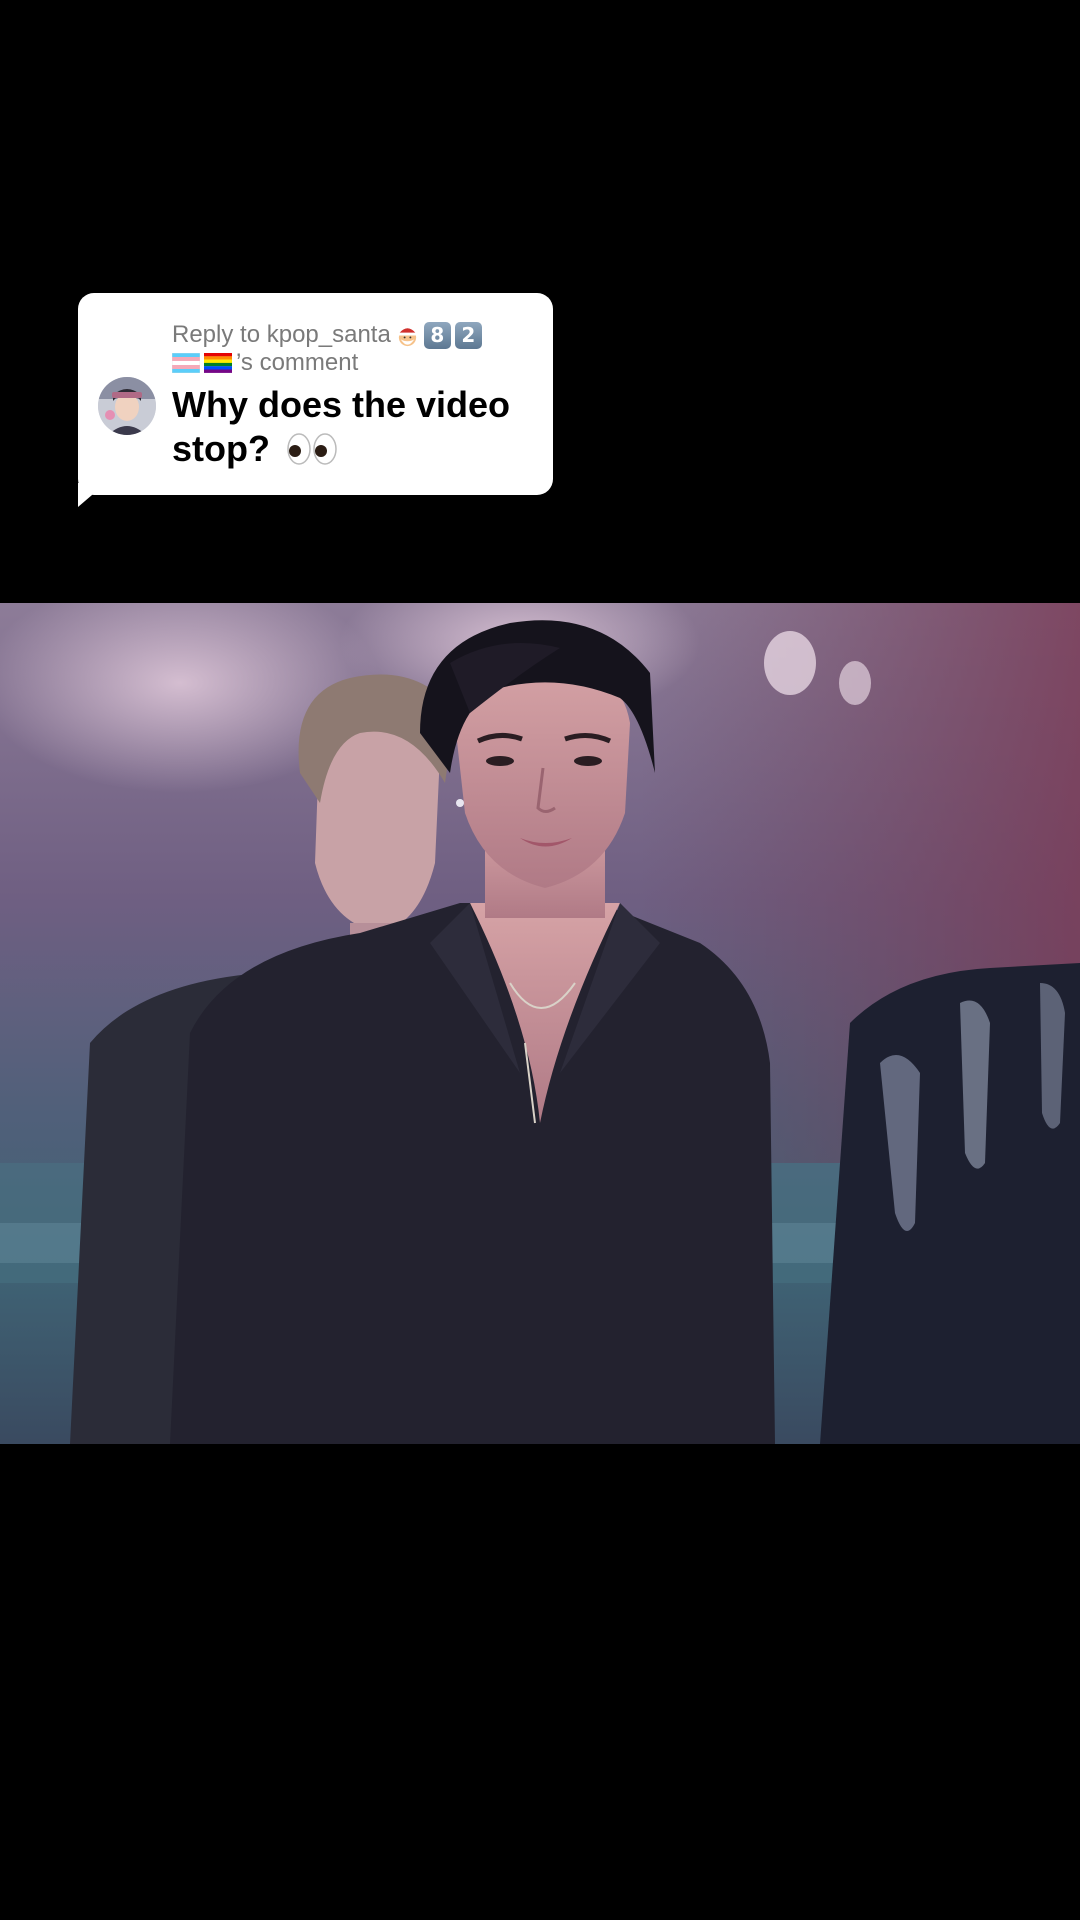  Describe the element at coordinates (219, 334) in the screenshot. I see `reply-prefix: Reply to` at that location.